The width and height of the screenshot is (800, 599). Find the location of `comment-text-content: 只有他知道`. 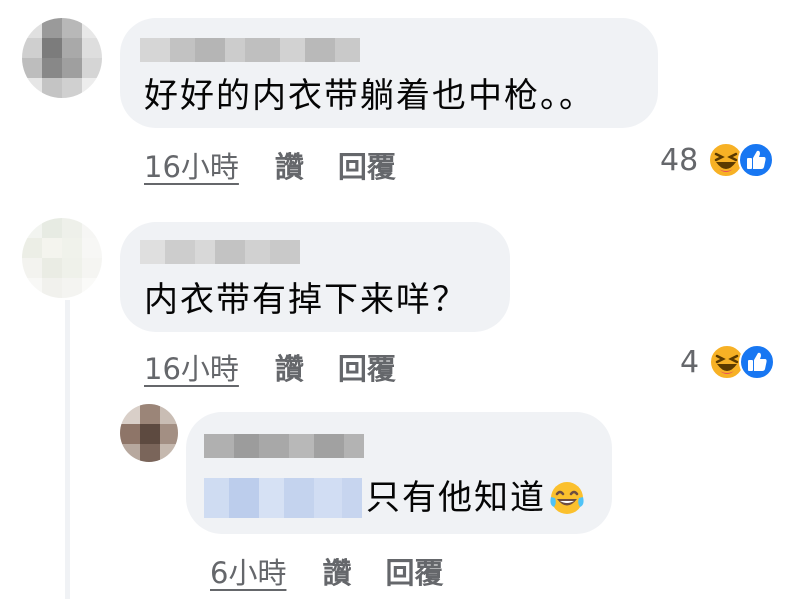

comment-text-content: 只有他知道 is located at coordinates (456, 498).